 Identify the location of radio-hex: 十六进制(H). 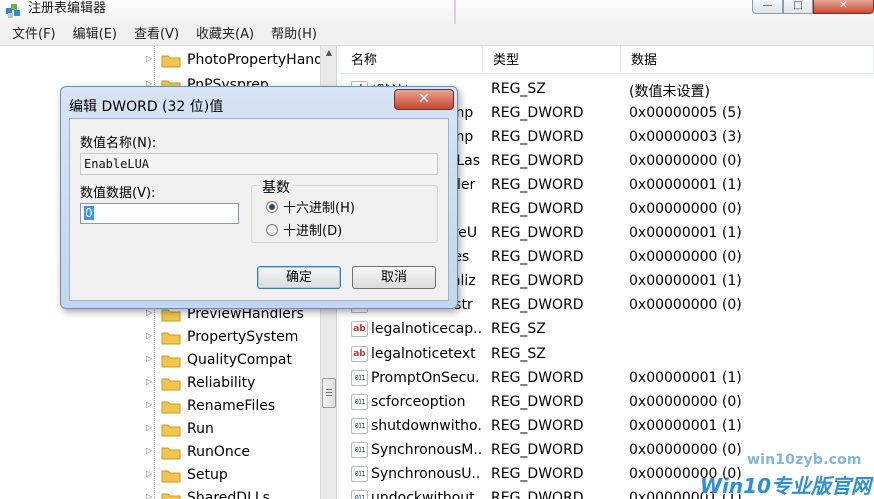
(310, 206).